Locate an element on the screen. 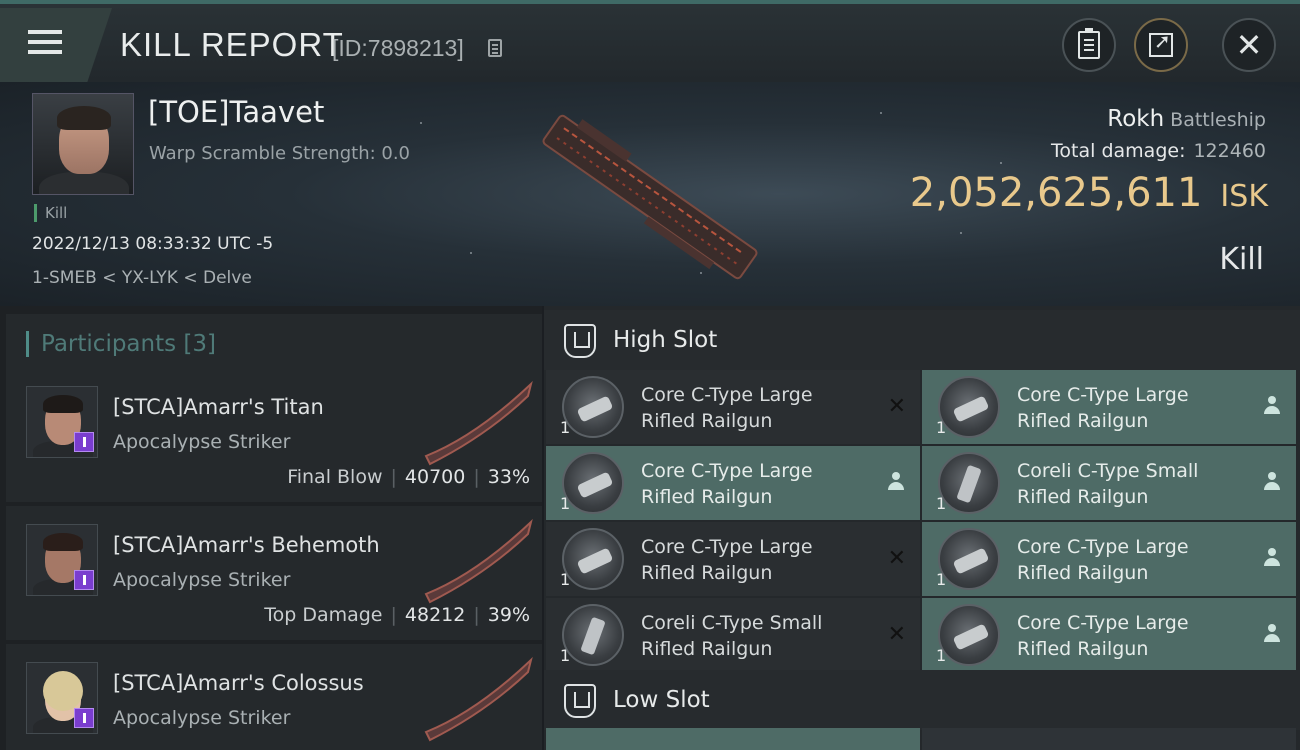 This screenshot has width=1300, height=750. high-slot-icon is located at coordinates (580, 341).